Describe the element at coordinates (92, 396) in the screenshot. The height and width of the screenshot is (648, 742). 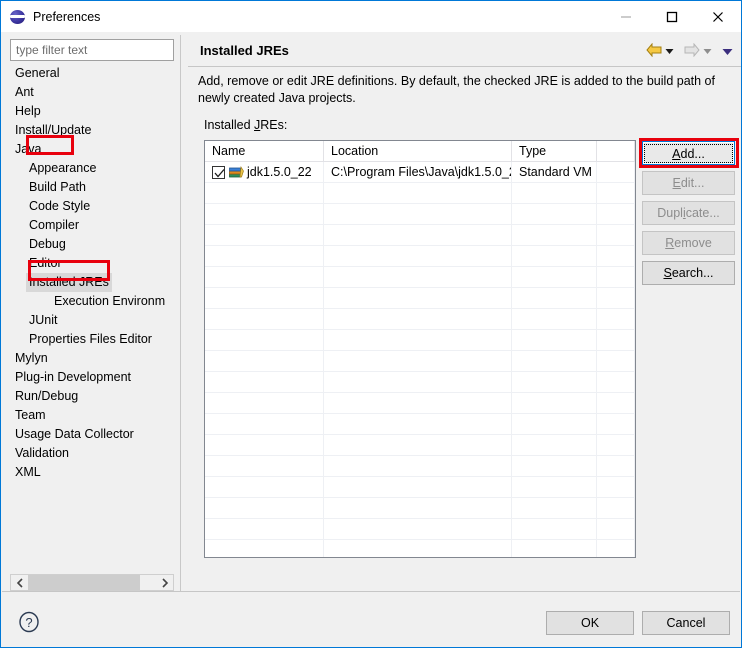
I see `sidebar-item-run-debug: Run/Debug` at that location.